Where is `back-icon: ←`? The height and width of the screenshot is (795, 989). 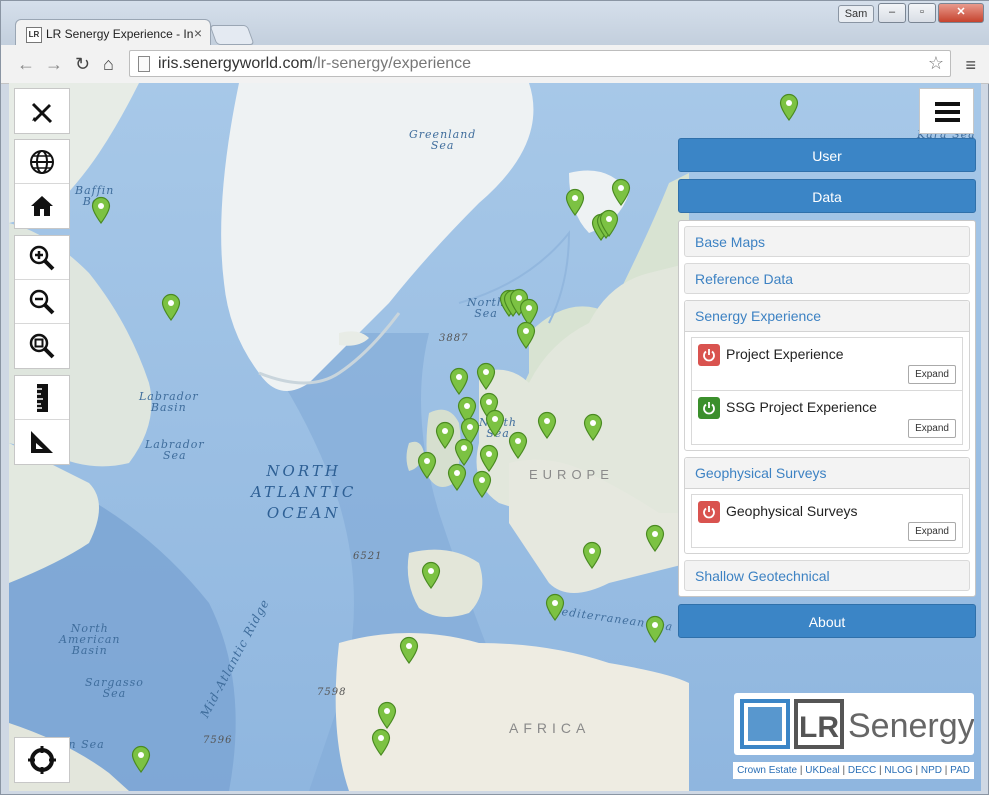
back-icon: ← is located at coordinates (26, 64).